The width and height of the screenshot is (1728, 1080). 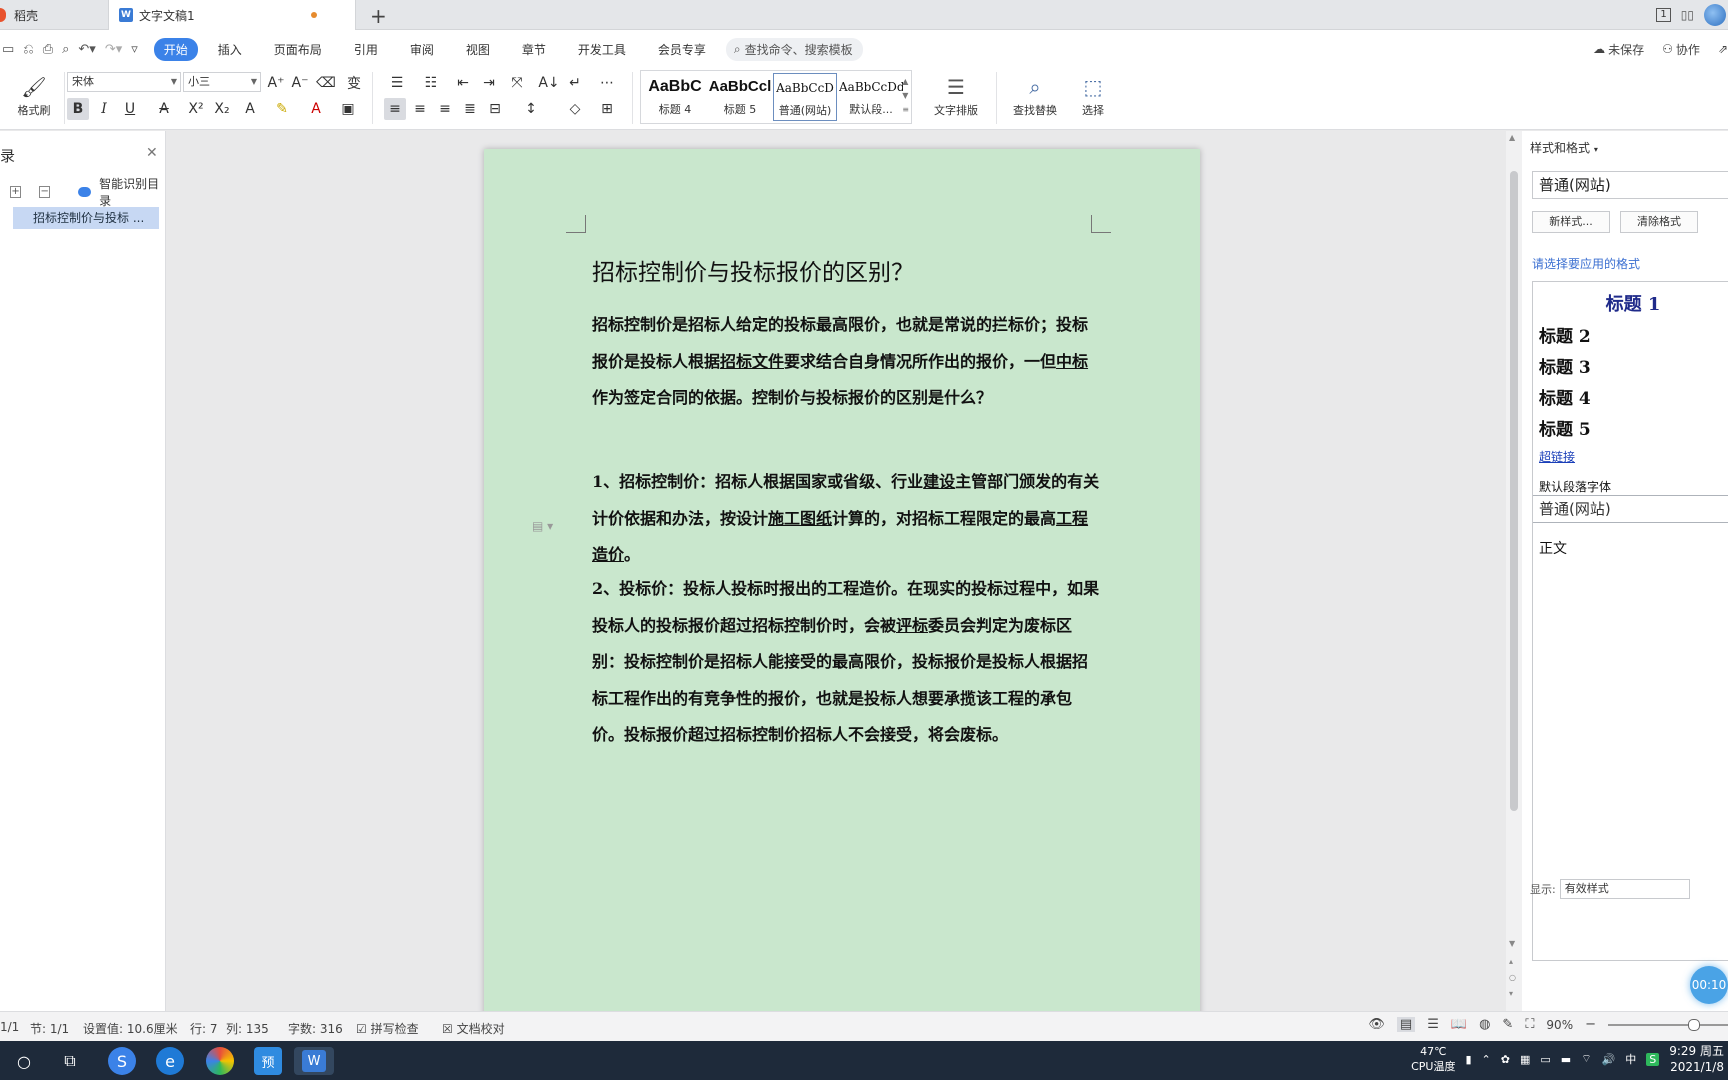 I want to click on zoom-out-icon: −, so click(x=1590, y=1024).